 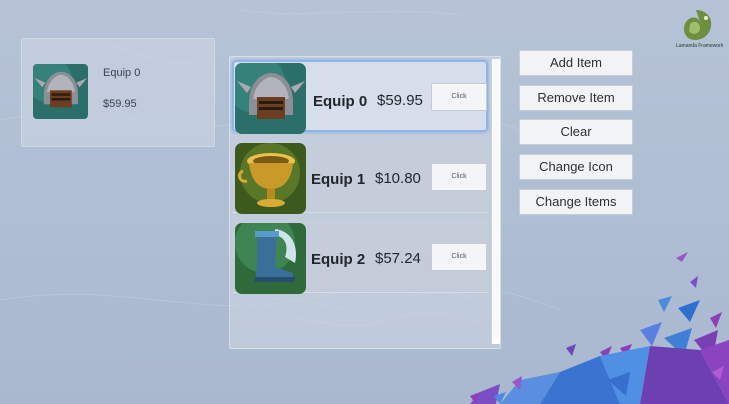 What do you see at coordinates (120, 104) in the screenshot?
I see `preview-item-price: $59.95` at bounding box center [120, 104].